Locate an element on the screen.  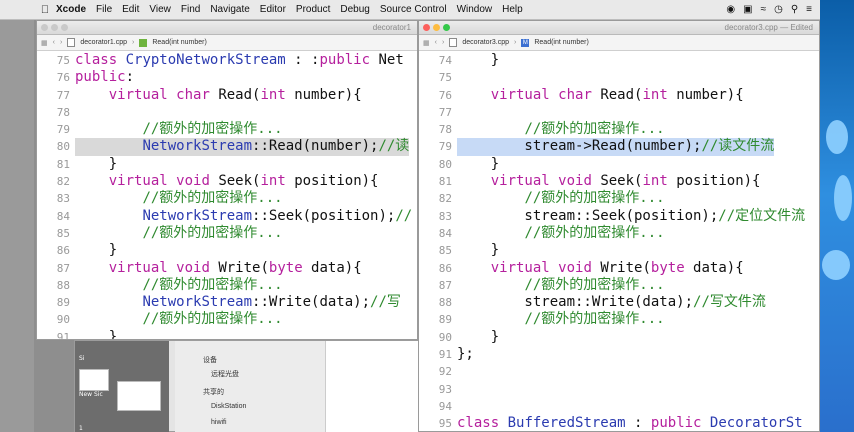
line-number: 95 is located at coordinates (435, 423).